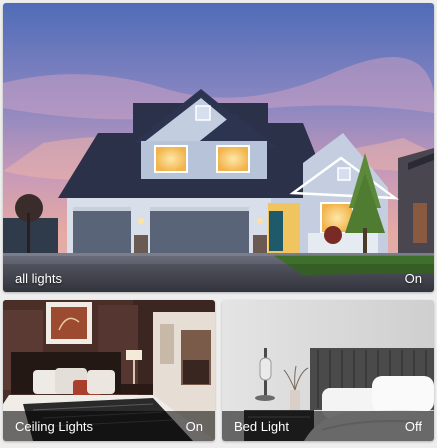 The width and height of the screenshot is (437, 448). Describe the element at coordinates (261, 426) in the screenshot. I see `tile-label: Bed Light` at that location.